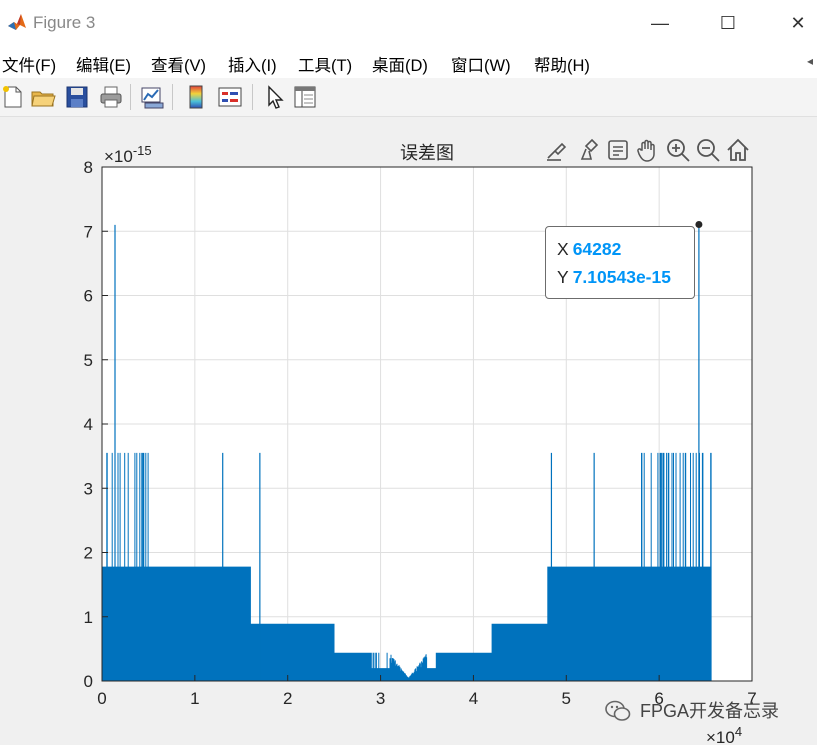 Image resolution: width=817 pixels, height=745 pixels. Describe the element at coordinates (427, 153) in the screenshot. I see `chart-title: 误差图` at that location.